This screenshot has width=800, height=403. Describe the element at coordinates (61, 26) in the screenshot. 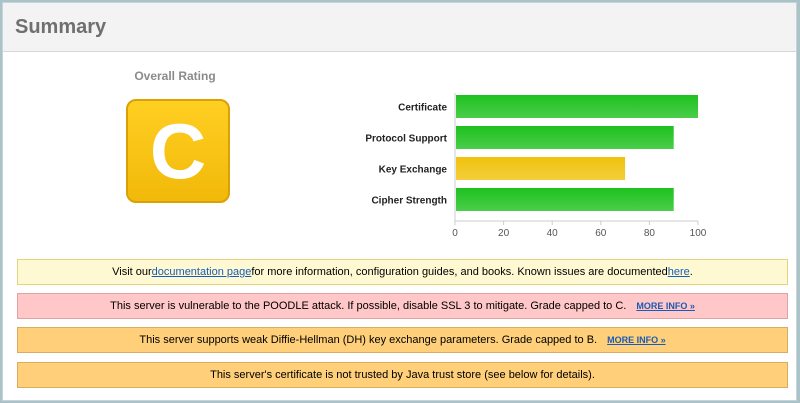

I see `page-title: Summary` at that location.